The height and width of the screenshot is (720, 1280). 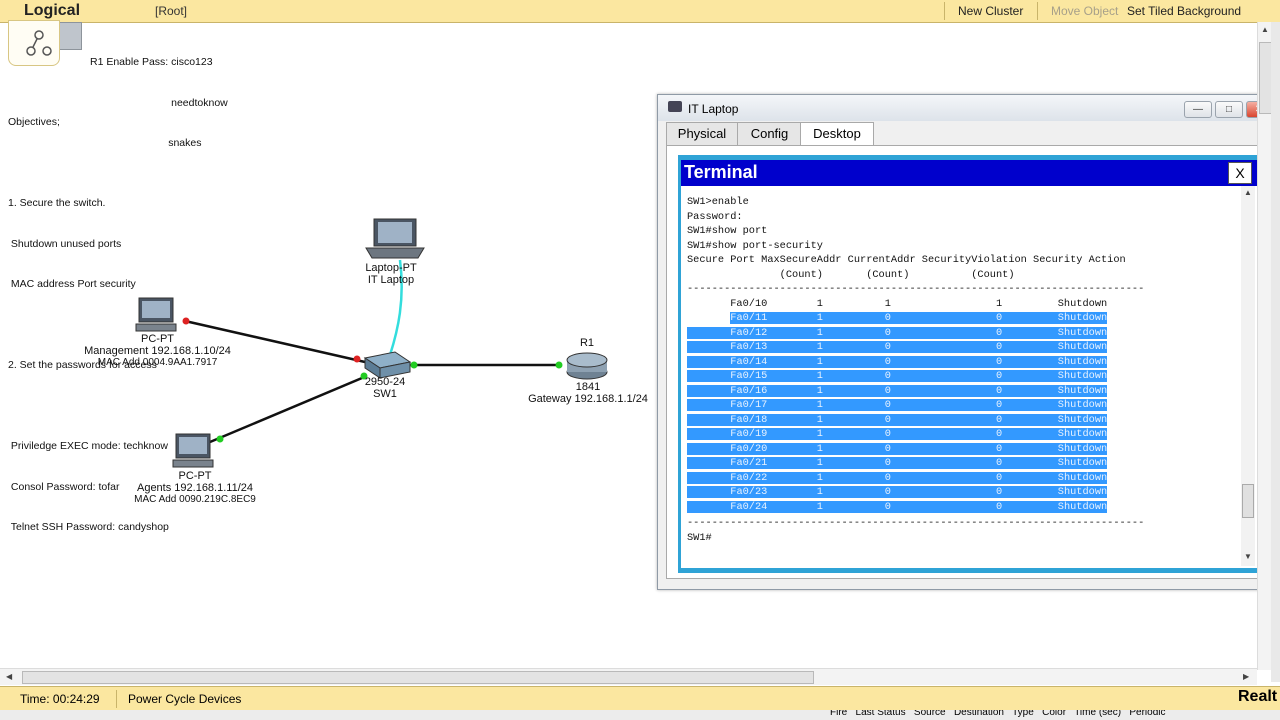 What do you see at coordinates (385, 382) in the screenshot?
I see `device-type-label: 2950-24` at bounding box center [385, 382].